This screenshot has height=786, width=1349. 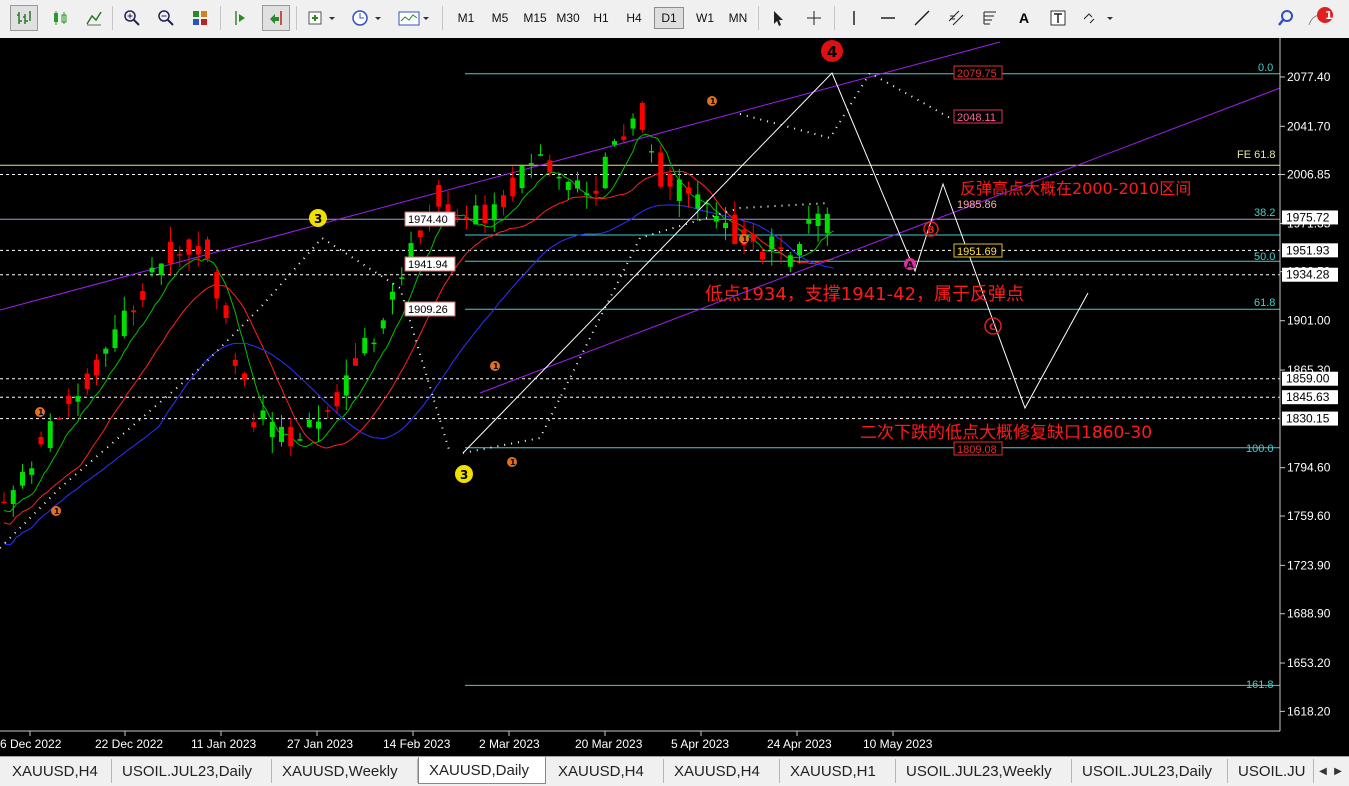 I want to click on price-tag-2048: 2048.11, so click(x=976, y=118).